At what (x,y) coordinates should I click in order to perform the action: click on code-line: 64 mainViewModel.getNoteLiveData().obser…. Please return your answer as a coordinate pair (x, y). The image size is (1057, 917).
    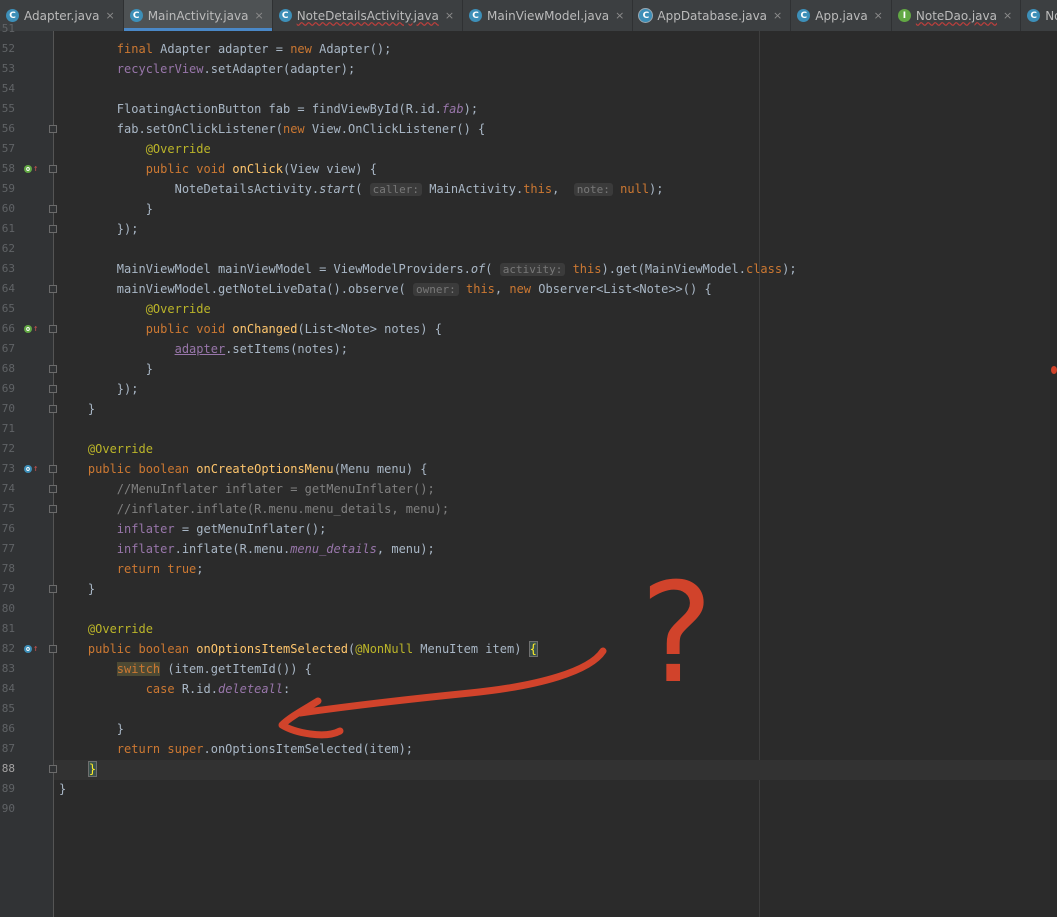
    Looking at the image, I should click on (356, 289).